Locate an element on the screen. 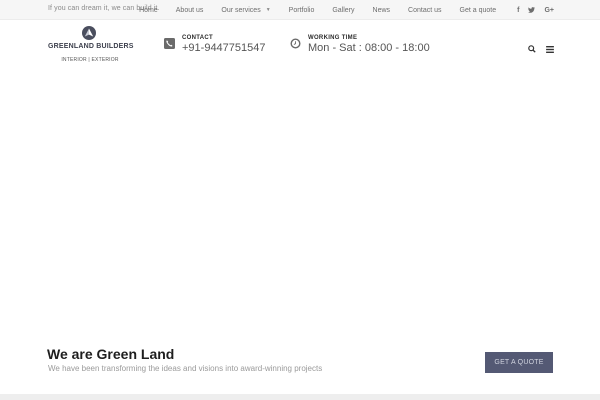  clock-icon is located at coordinates (295, 42).